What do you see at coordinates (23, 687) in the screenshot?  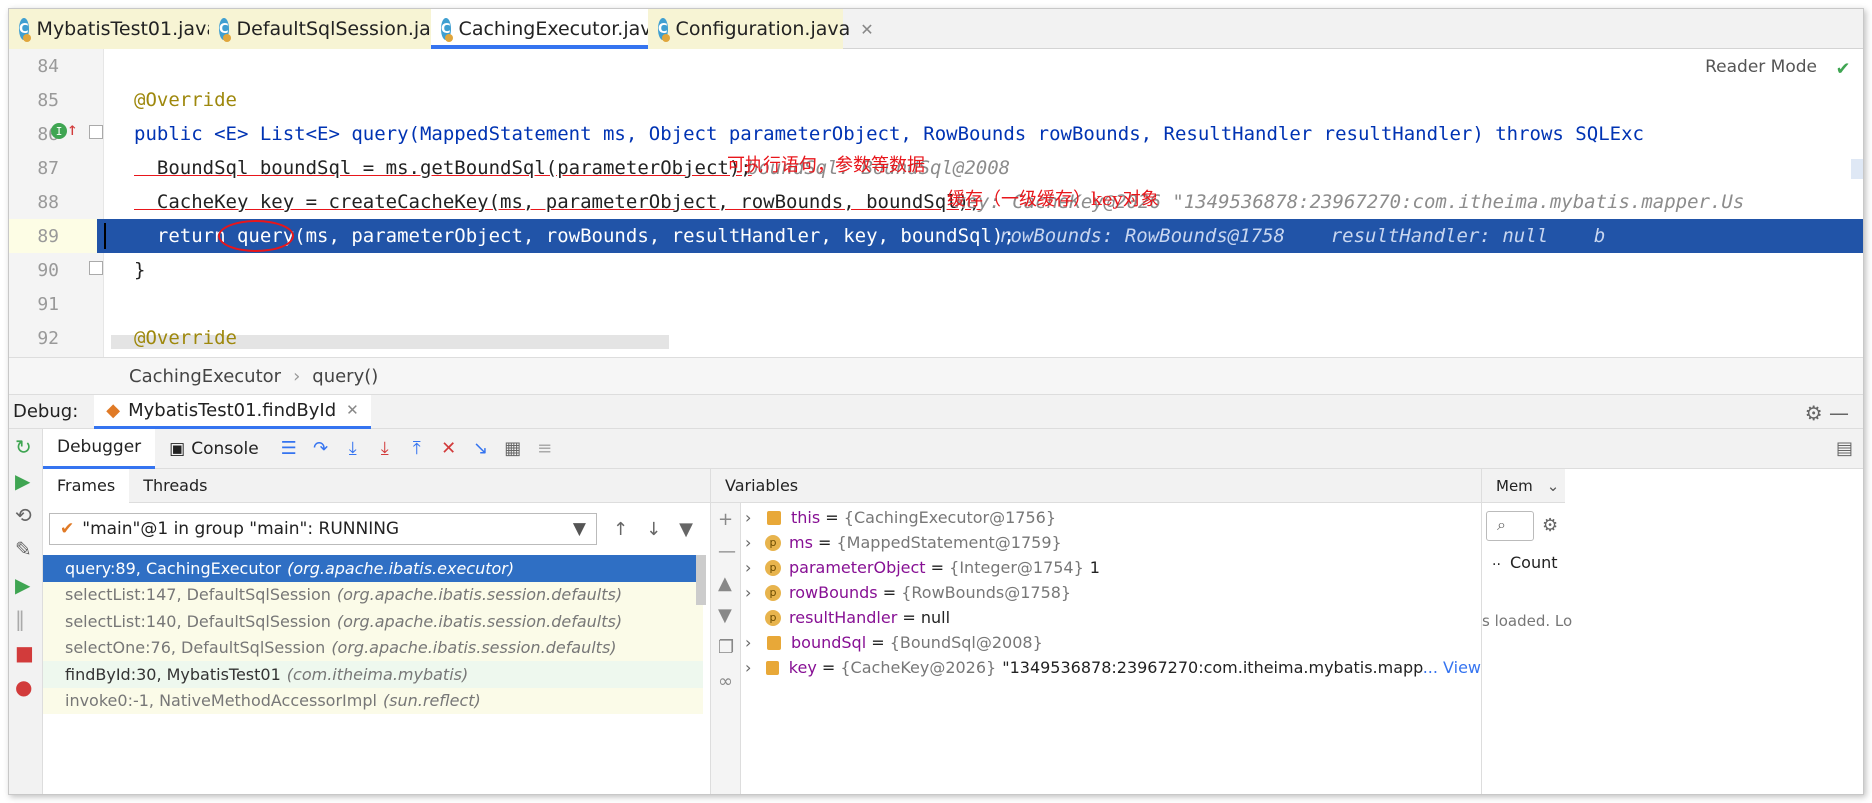 I see `view-breakpoints-icon: ●` at bounding box center [23, 687].